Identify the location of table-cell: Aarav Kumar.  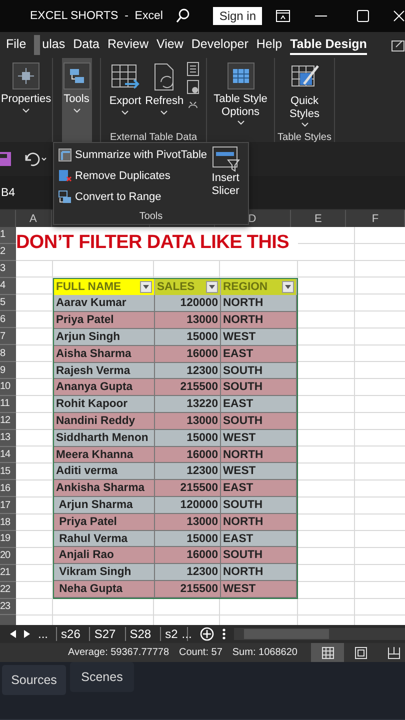
(104, 303).